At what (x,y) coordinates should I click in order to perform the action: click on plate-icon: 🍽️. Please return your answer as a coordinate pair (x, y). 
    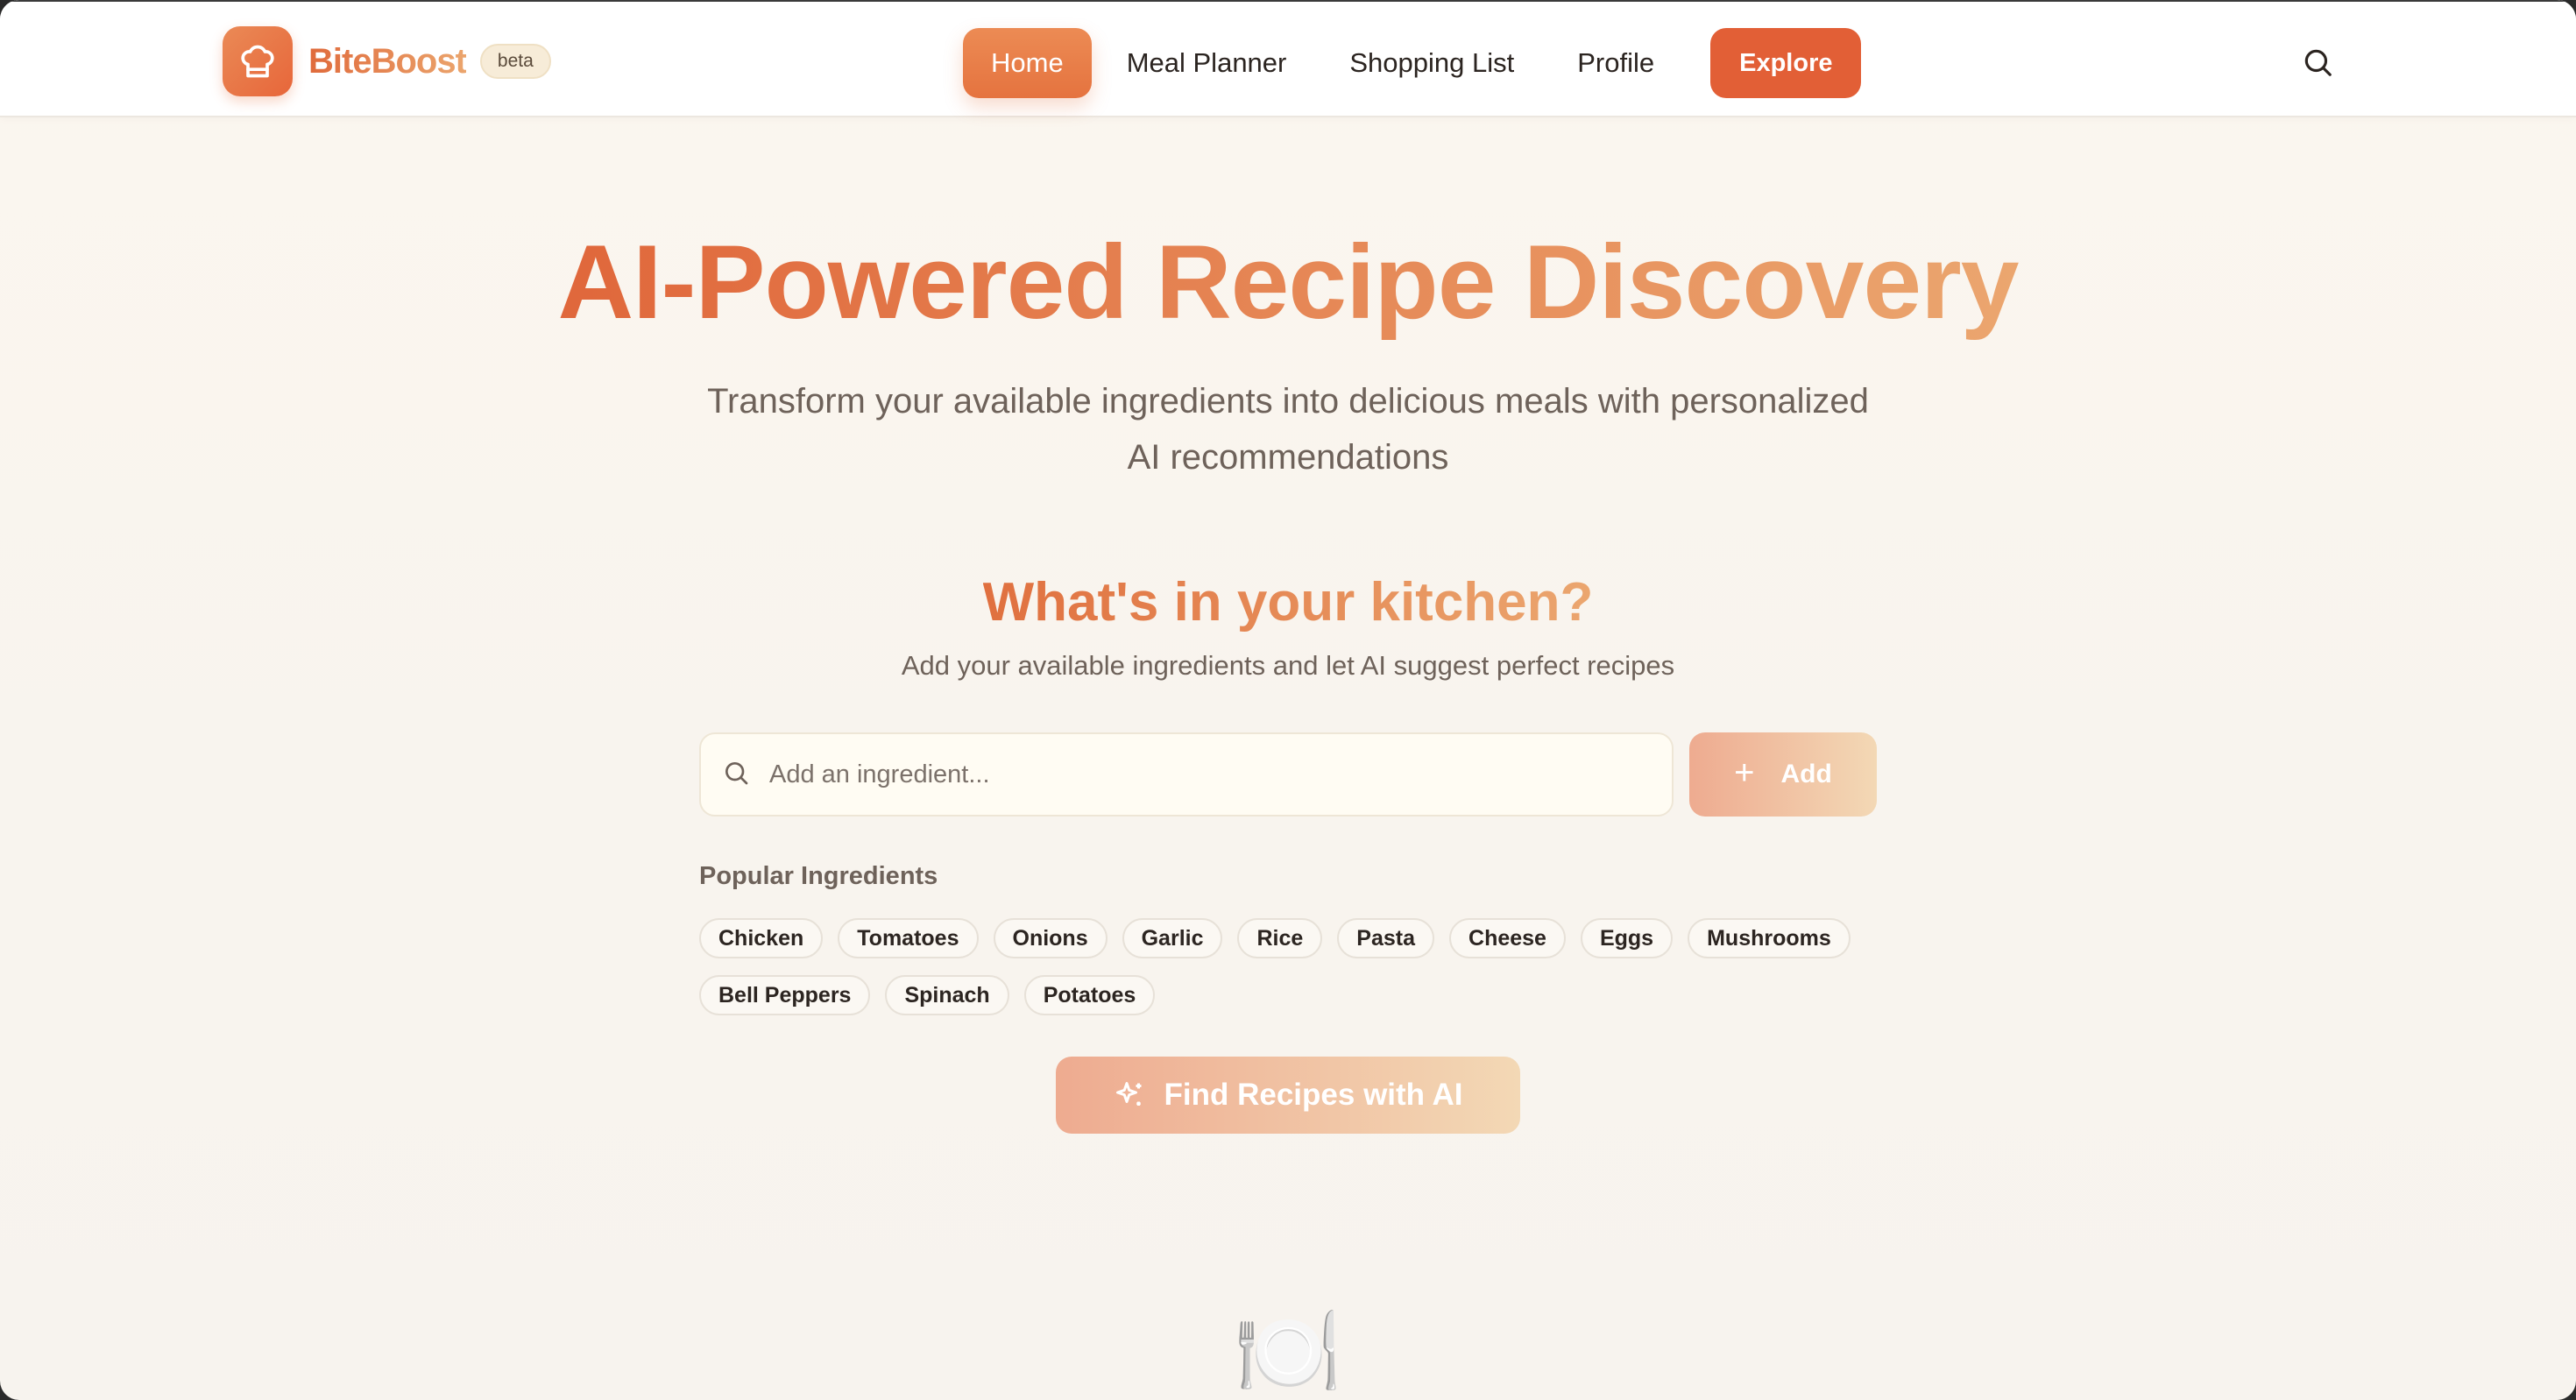
    Looking at the image, I should click on (1288, 1351).